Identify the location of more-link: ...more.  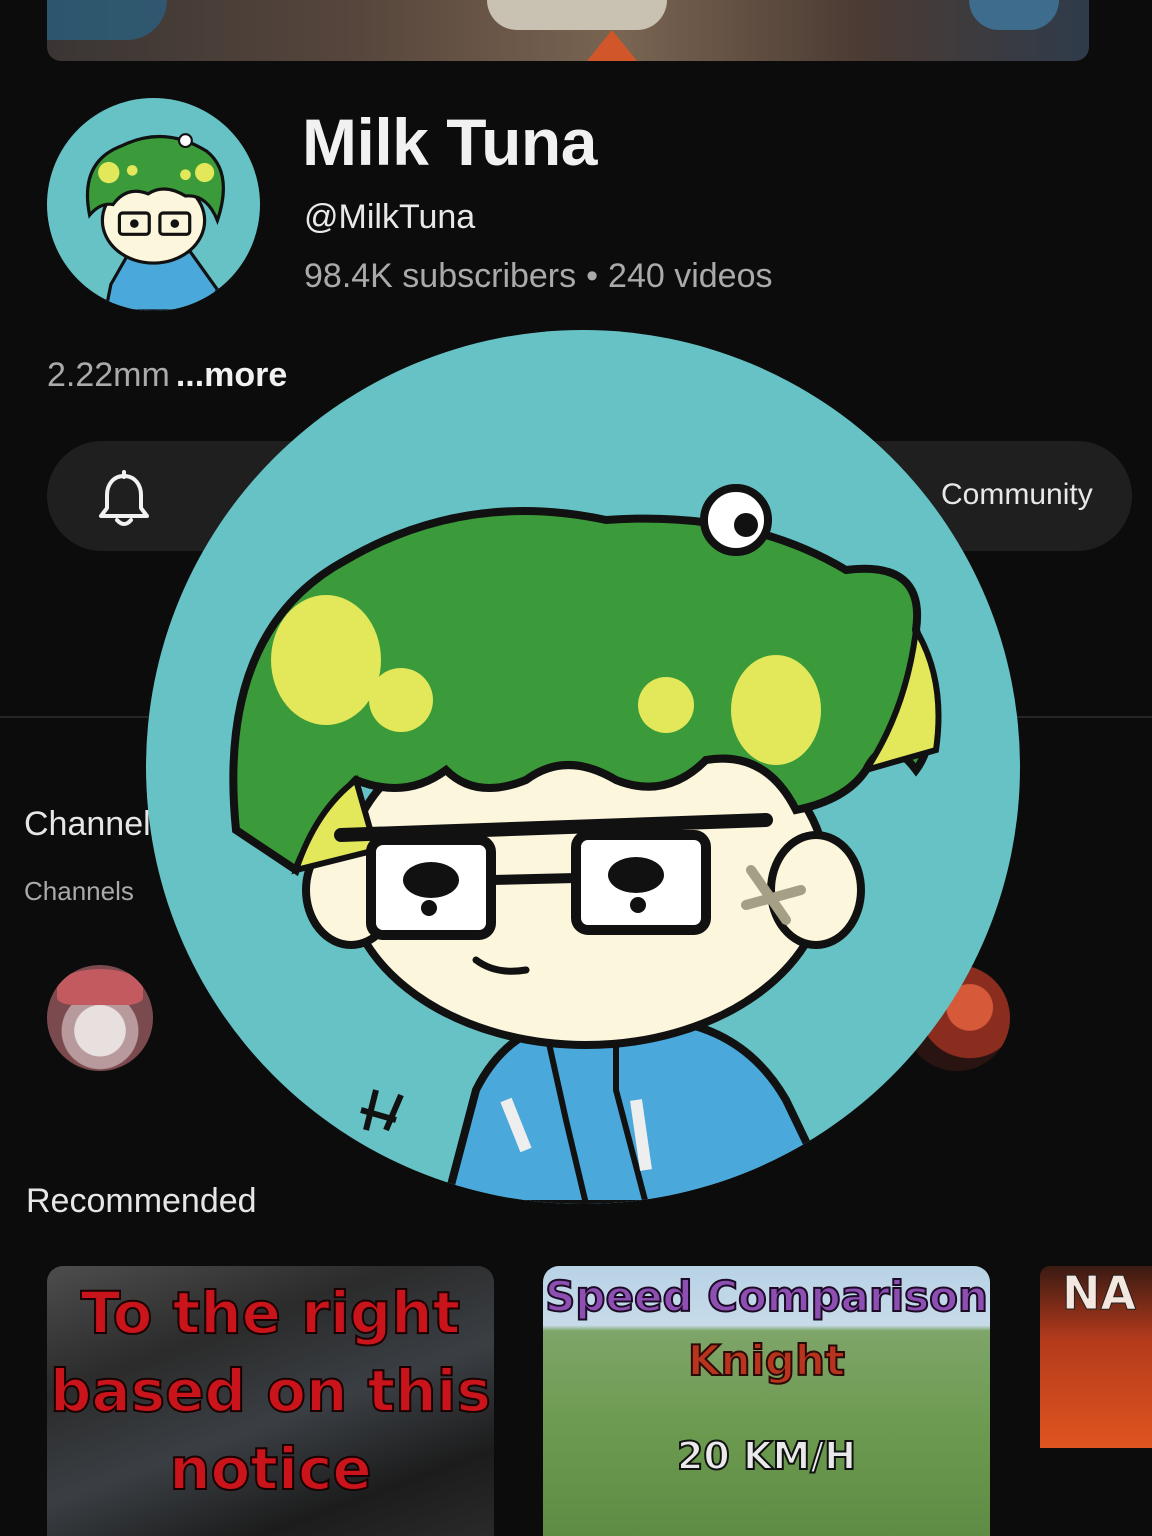
(231, 375).